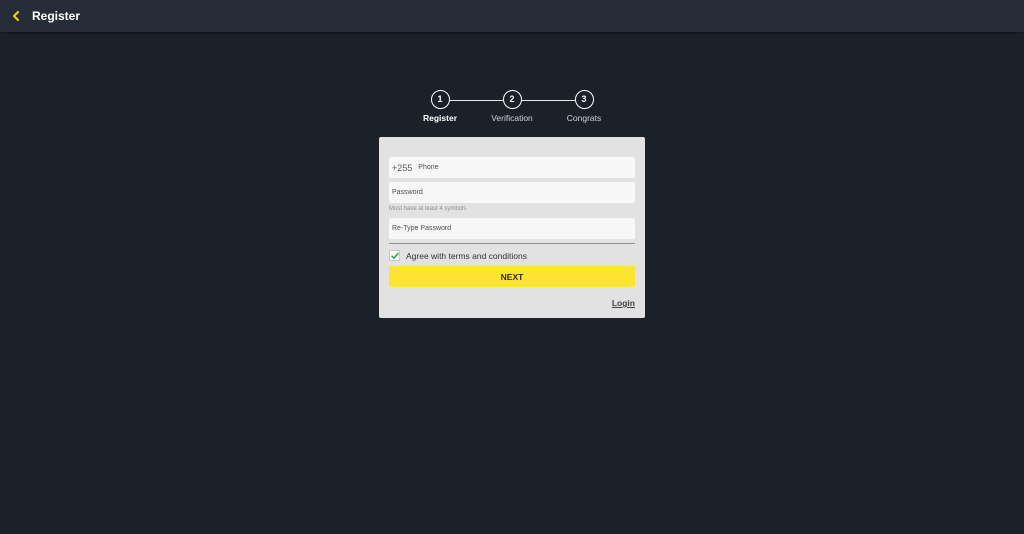 Image resolution: width=1024 pixels, height=534 pixels. What do you see at coordinates (512, 99) in the screenshot?
I see `step-number: 2` at bounding box center [512, 99].